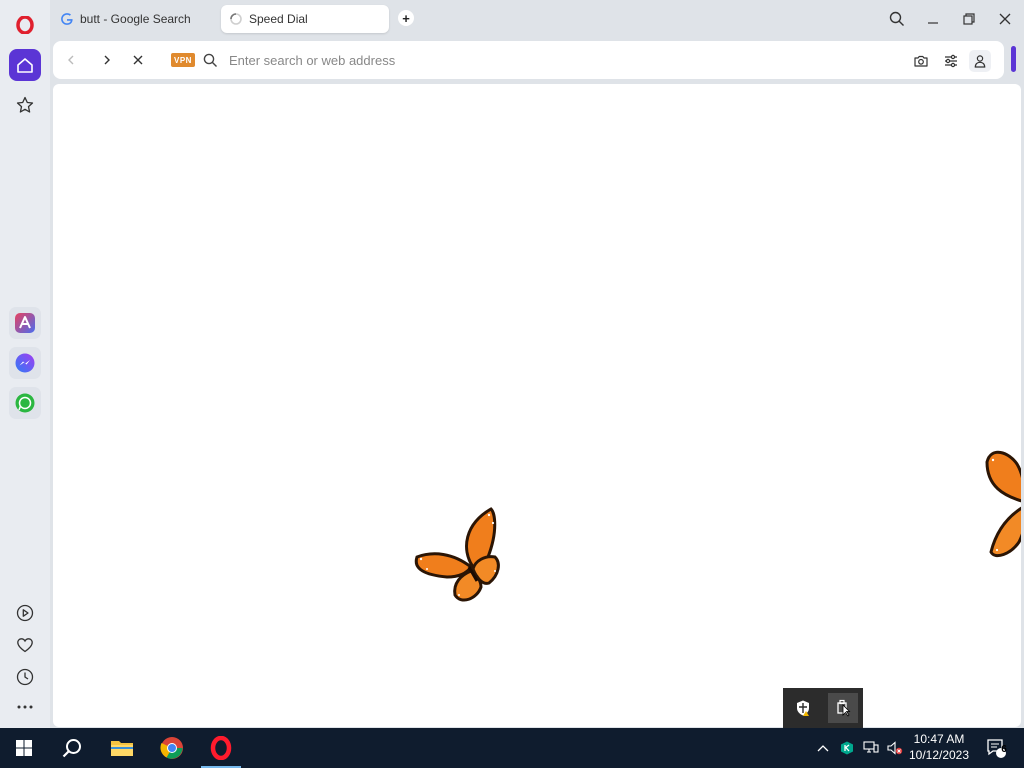 The image size is (1024, 768). What do you see at coordinates (135, 19) in the screenshot?
I see `tab-title: butt - Google Search` at bounding box center [135, 19].